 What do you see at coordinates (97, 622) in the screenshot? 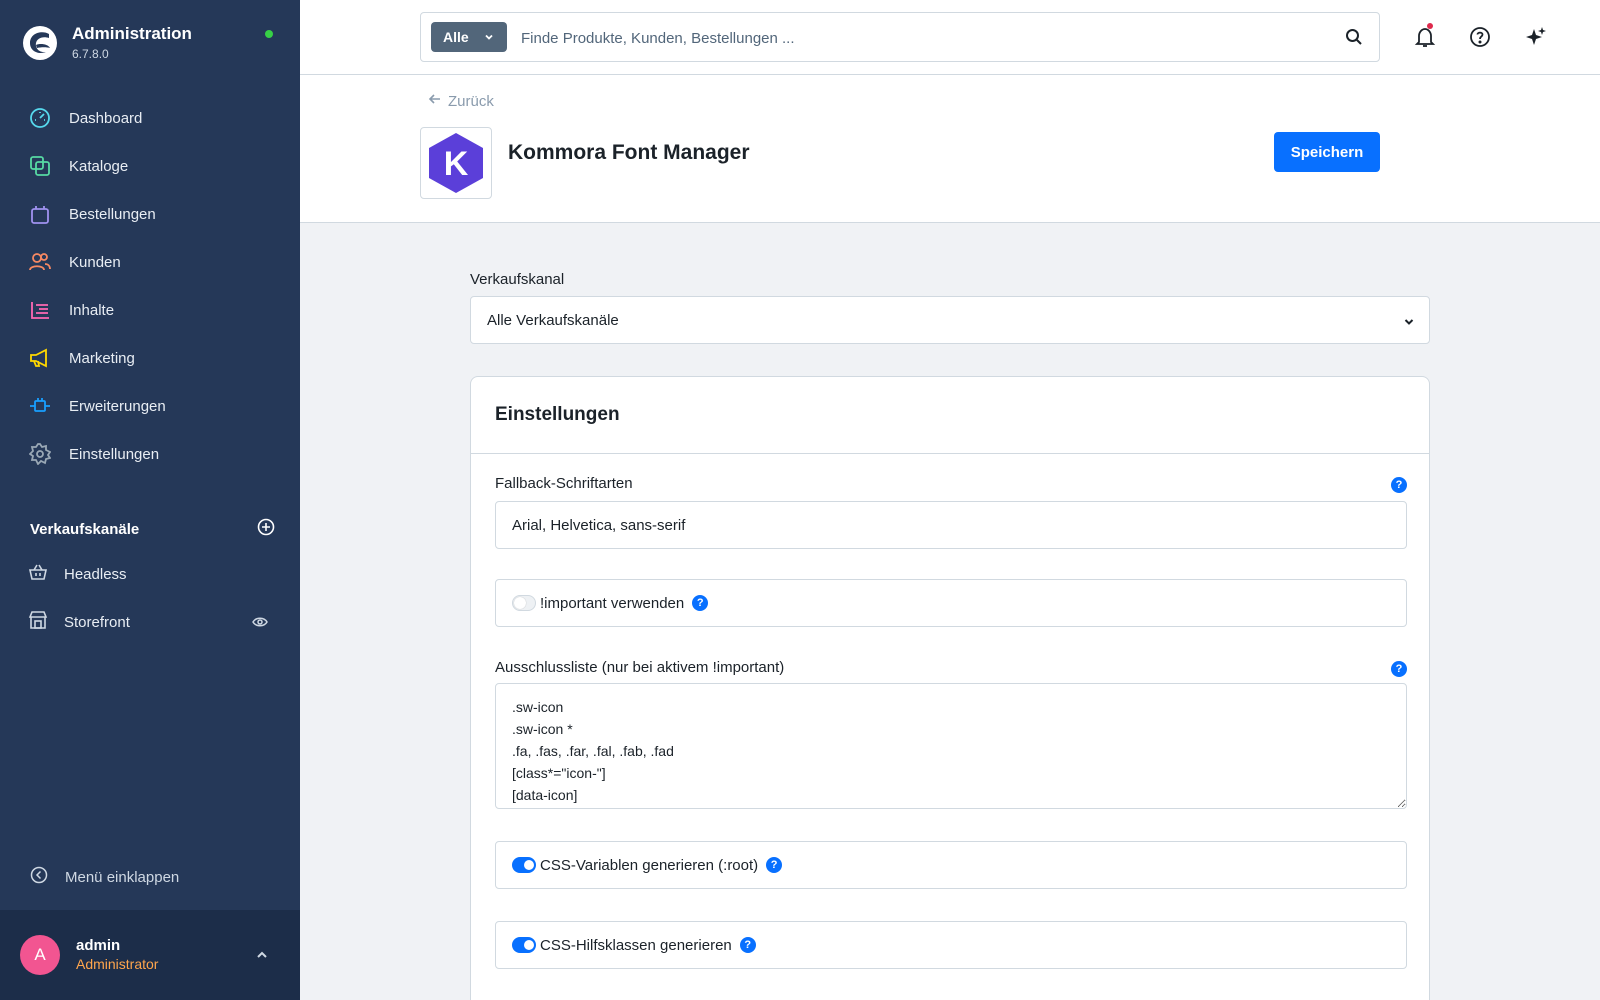
I see `sales-channel-label: Storefront` at bounding box center [97, 622].